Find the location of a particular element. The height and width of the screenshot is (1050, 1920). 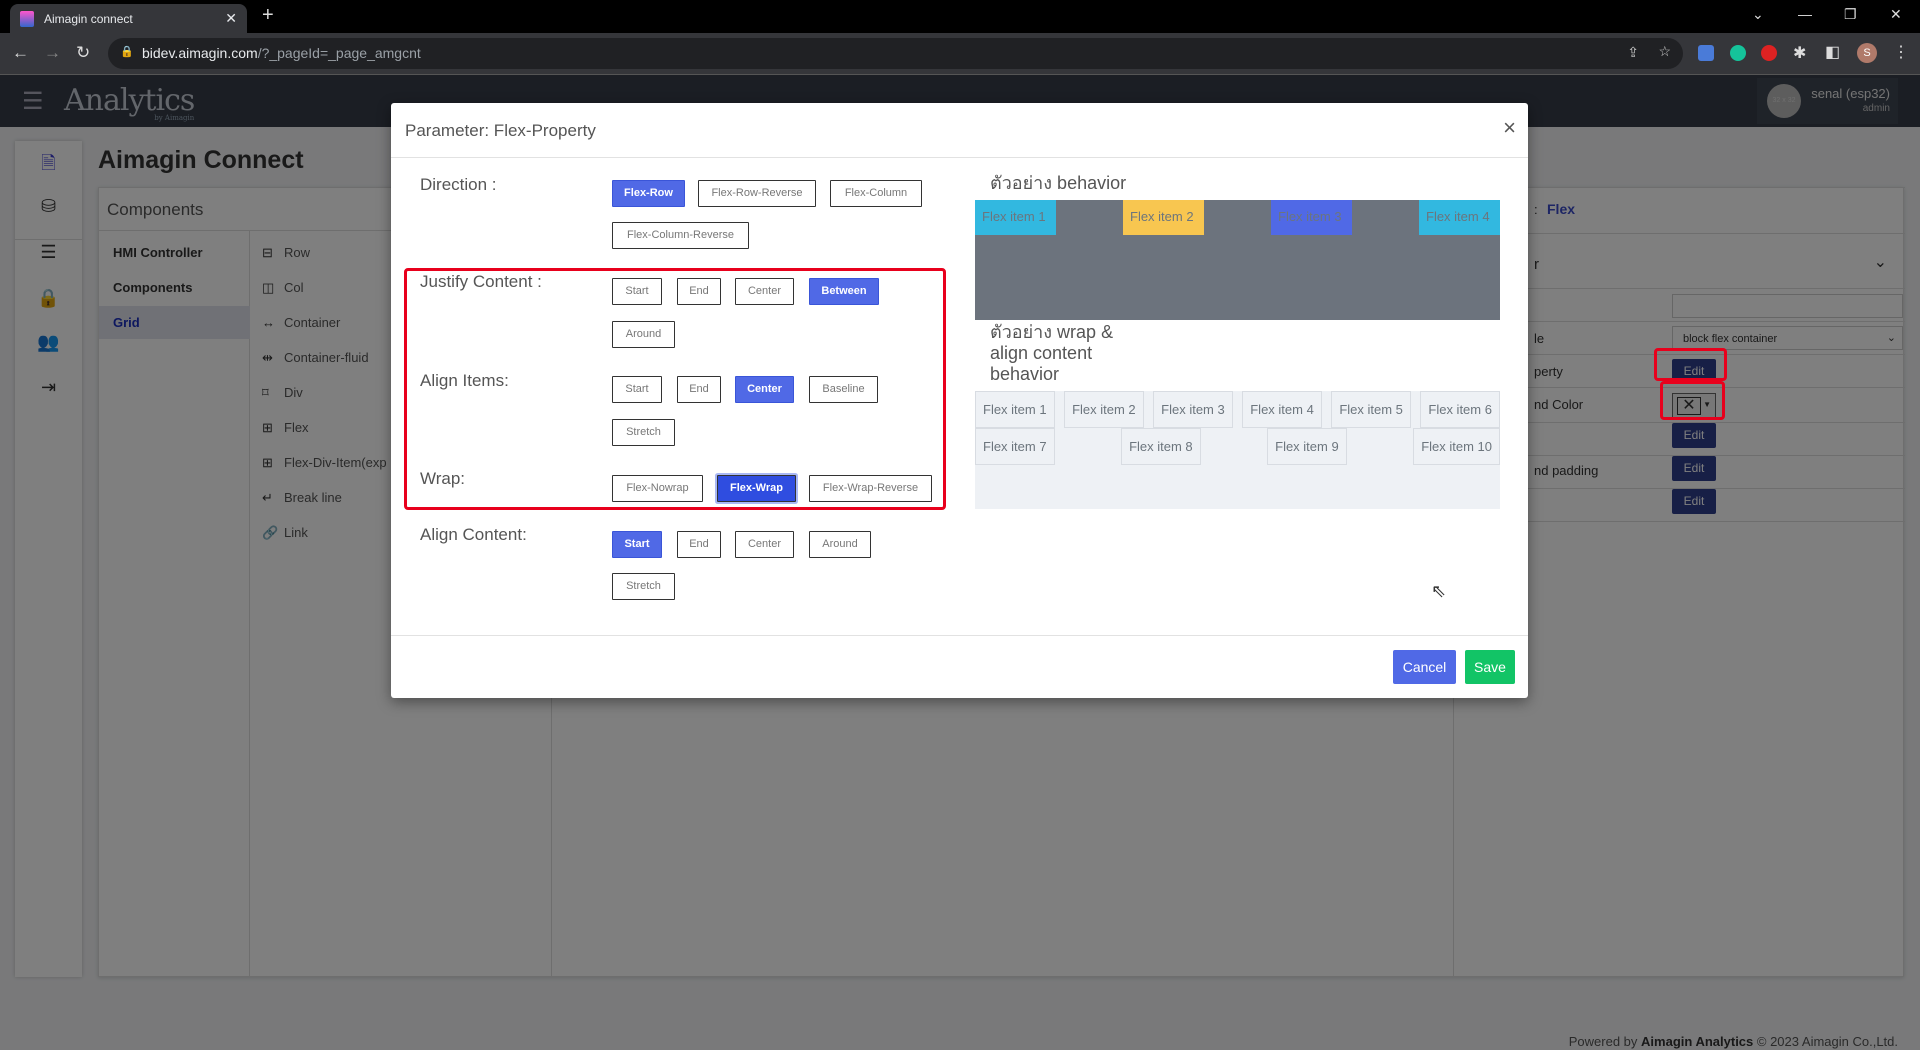

preview-flex-item: Flex item 1 is located at coordinates (1015, 217).